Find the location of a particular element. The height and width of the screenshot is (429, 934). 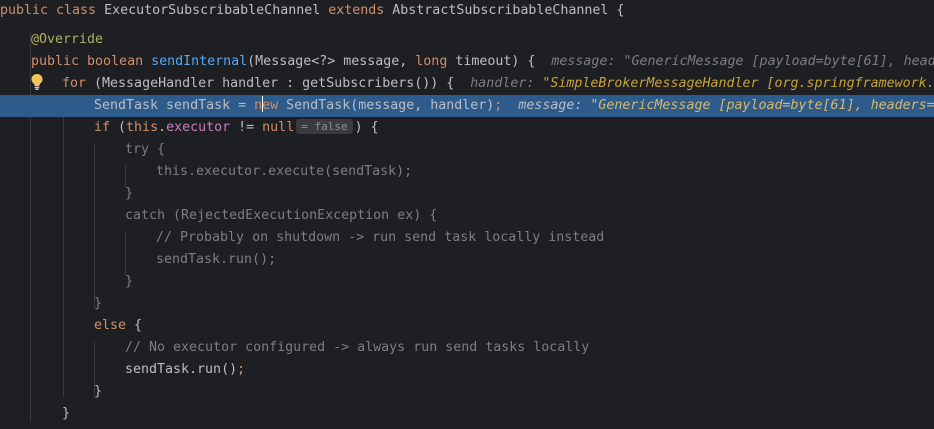

code-token: catch (RejectedExecutionException ex) { is located at coordinates (281, 215).